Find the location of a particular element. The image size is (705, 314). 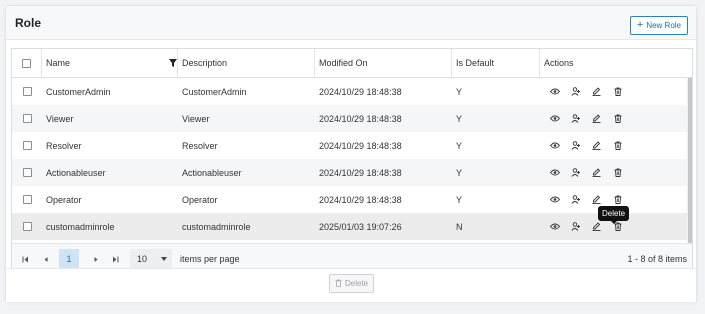

new-role-button: + New Role is located at coordinates (658, 25).